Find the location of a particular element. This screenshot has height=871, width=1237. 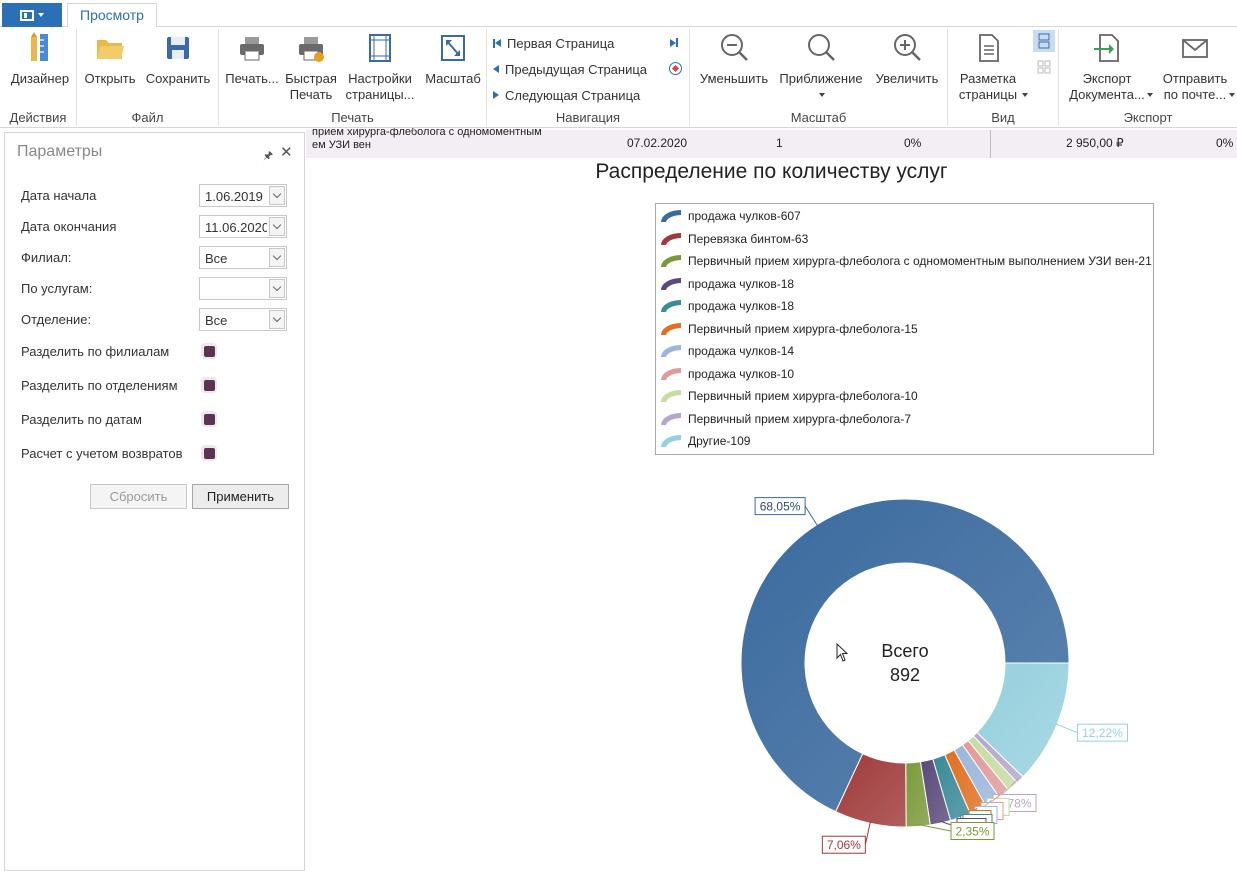

export-icon is located at coordinates (1107, 48).